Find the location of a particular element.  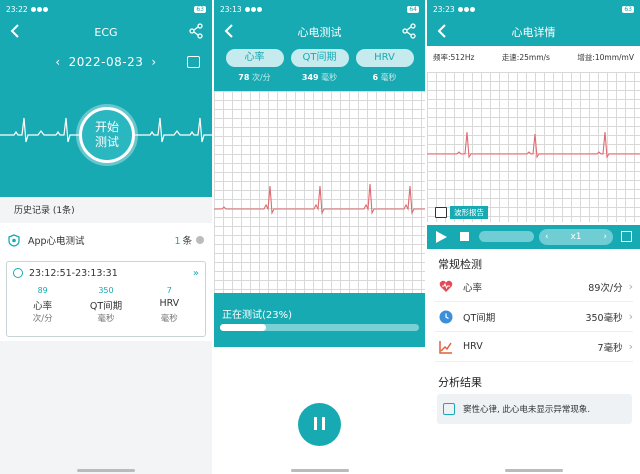

routine-qt-interval: QT间期 350毫秒 › is located at coordinates (534, 317).